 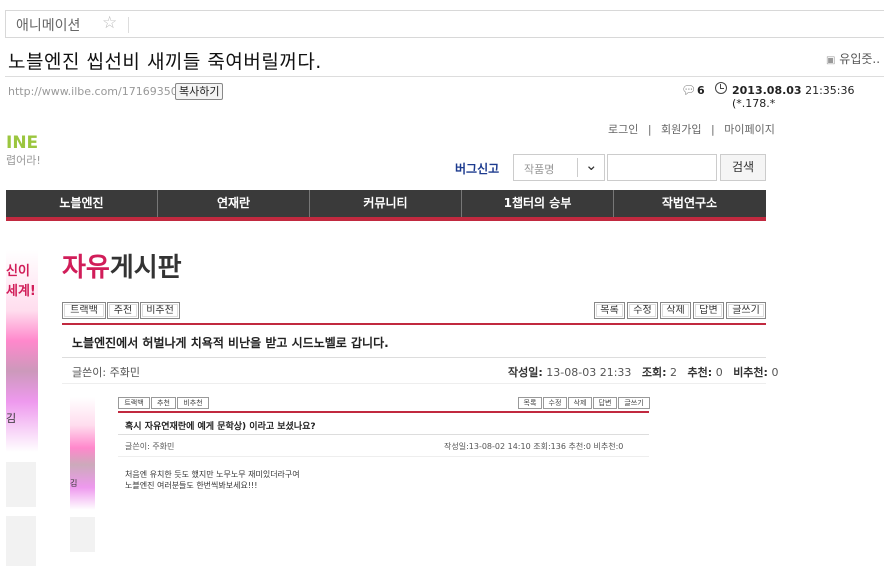 What do you see at coordinates (555, 403) in the screenshot?
I see `nested-edit-button: 수정` at bounding box center [555, 403].